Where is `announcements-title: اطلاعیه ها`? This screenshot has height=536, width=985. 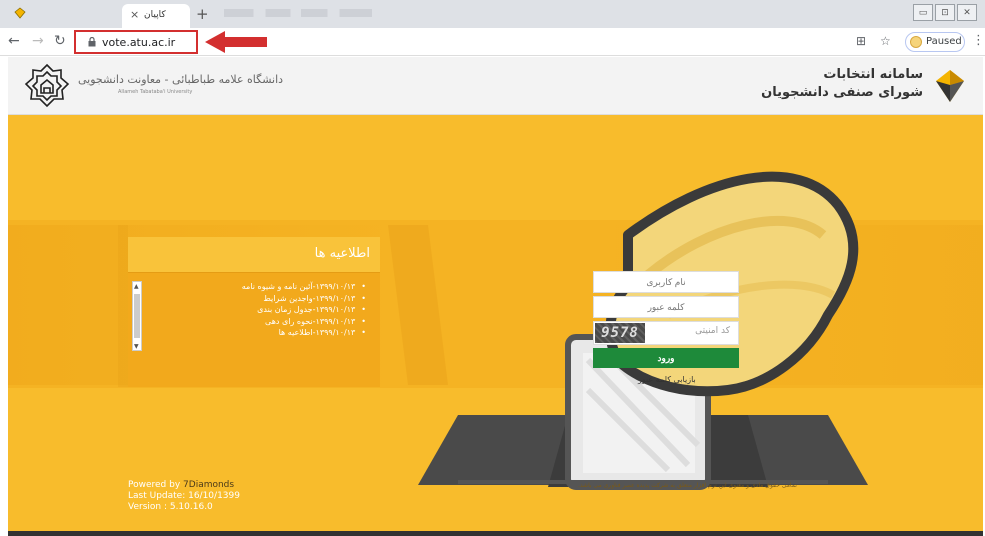
announcements-title: اطلاعیه ها is located at coordinates (342, 253).